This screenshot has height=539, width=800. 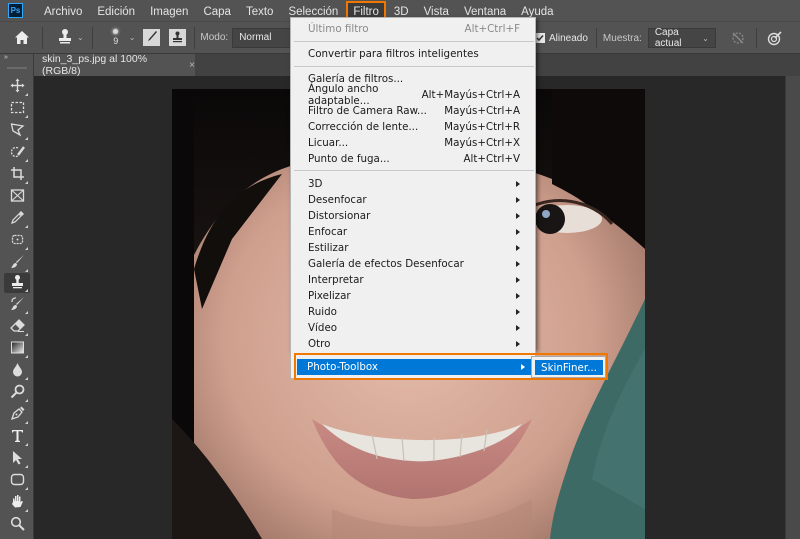 What do you see at coordinates (414, 248) in the screenshot?
I see `menu-item-estilizar: Estilizar` at bounding box center [414, 248].